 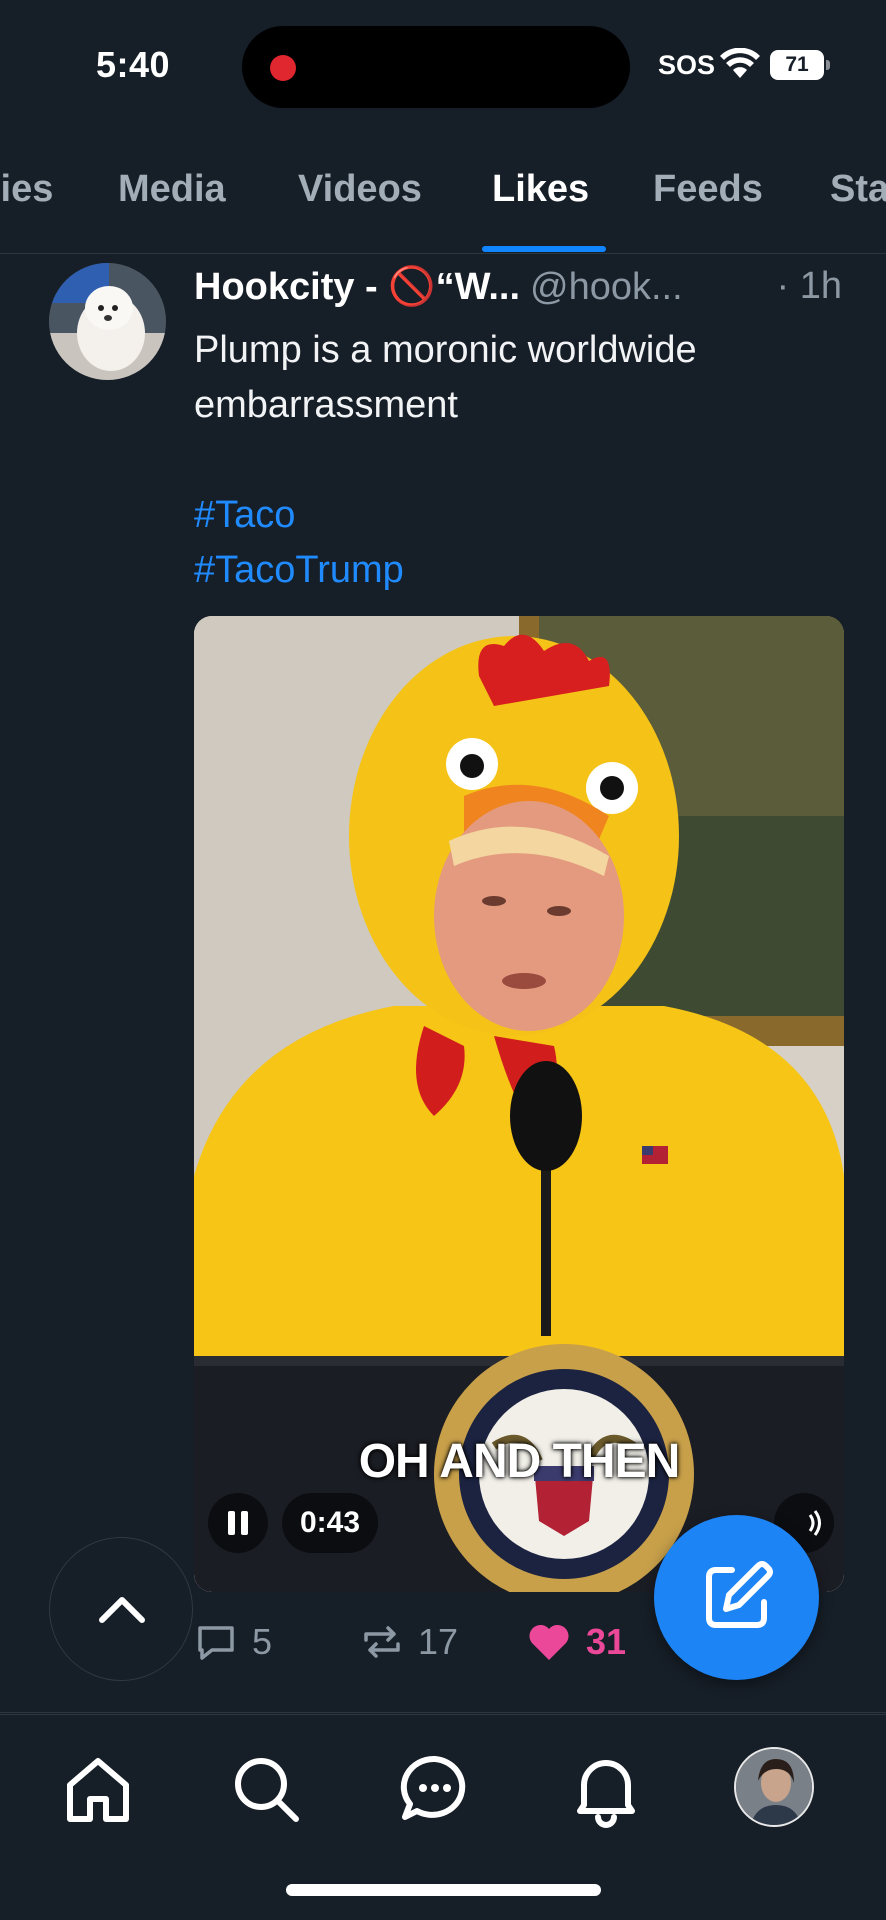 I want to click on dynamic-island, so click(x=436, y=67).